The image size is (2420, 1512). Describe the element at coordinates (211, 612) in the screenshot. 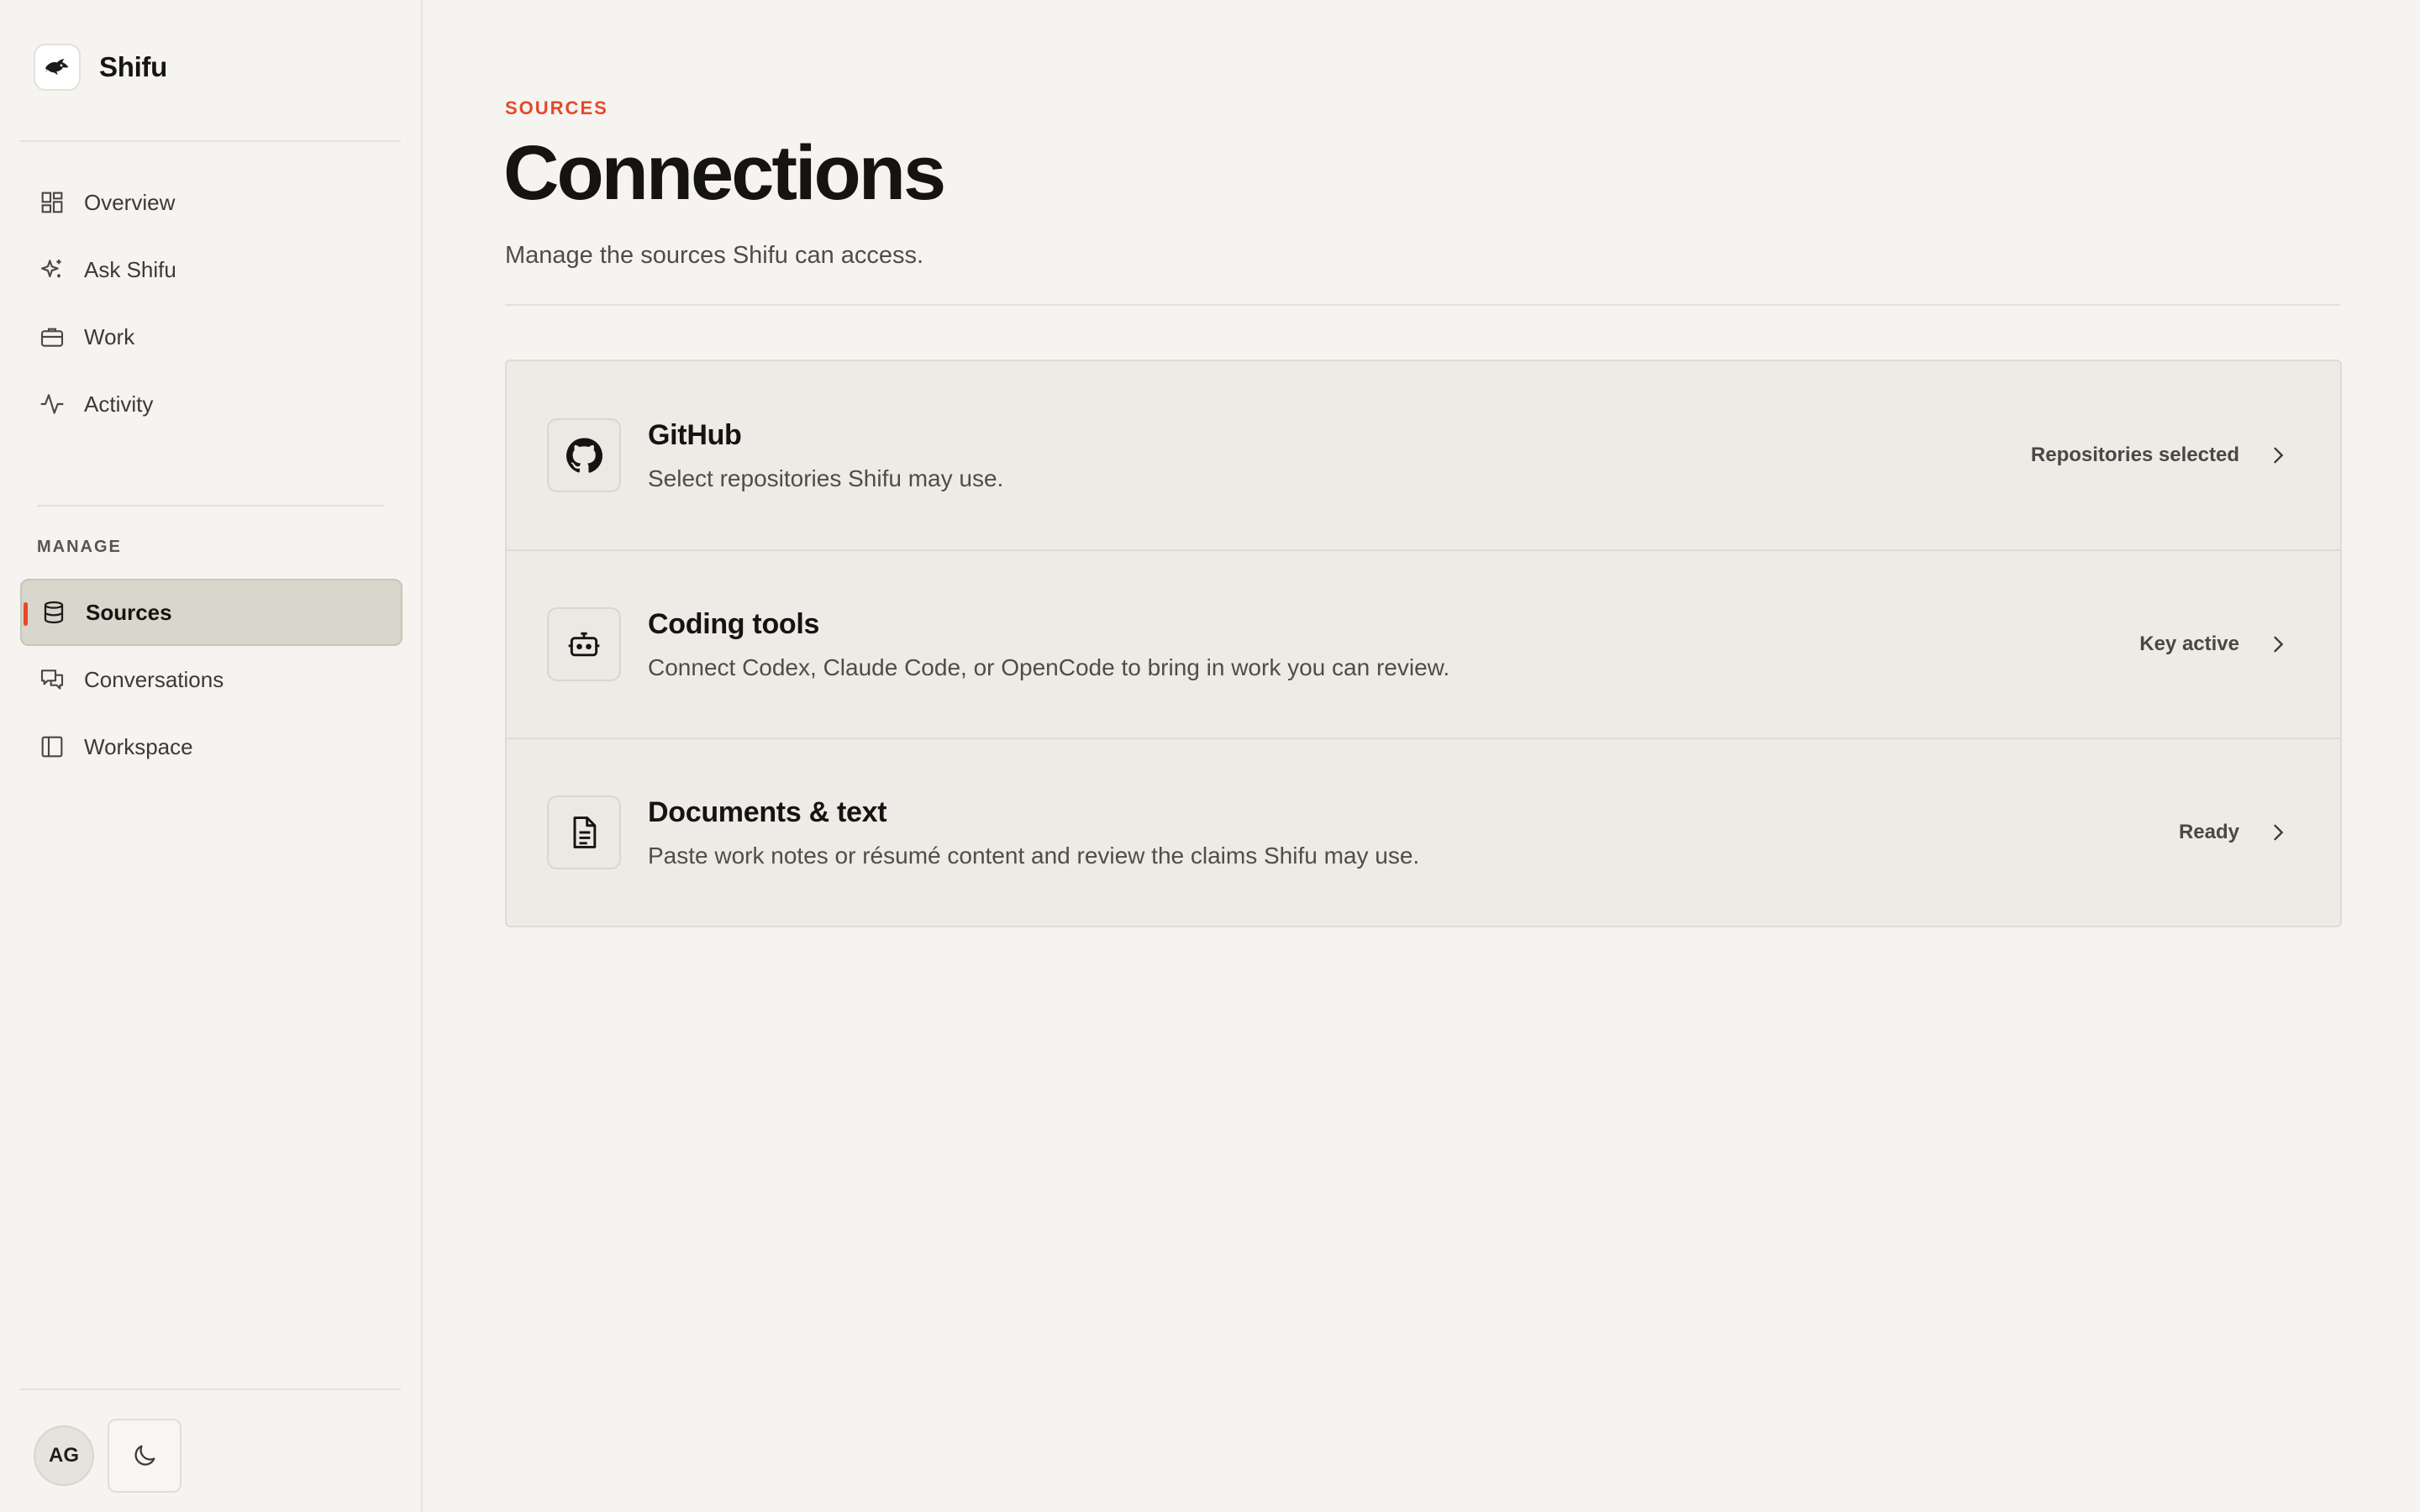

I see `sidebar-item-sources: Sources` at that location.